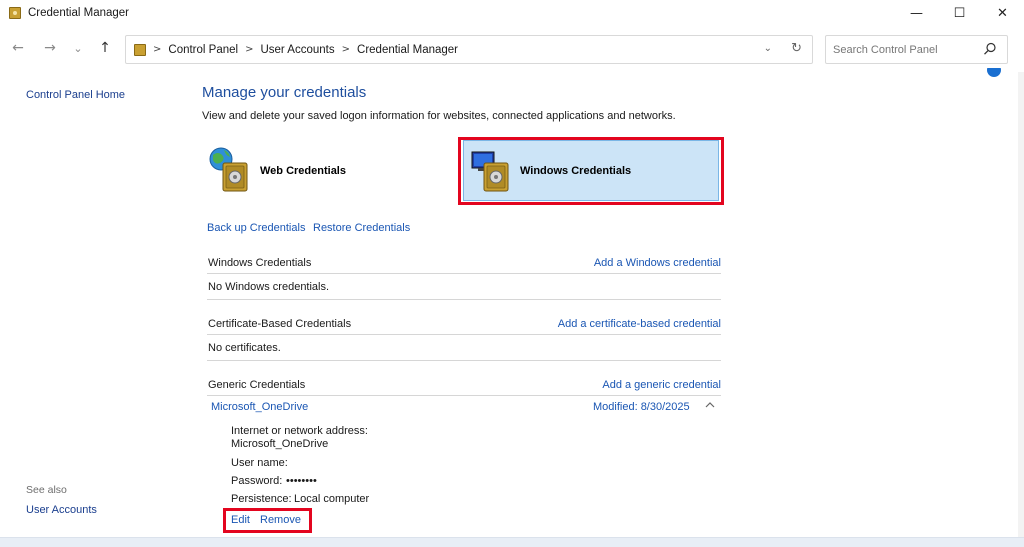 This screenshot has width=1024, height=547. I want to click on window-controls: — ☐ ✕, so click(959, 13).